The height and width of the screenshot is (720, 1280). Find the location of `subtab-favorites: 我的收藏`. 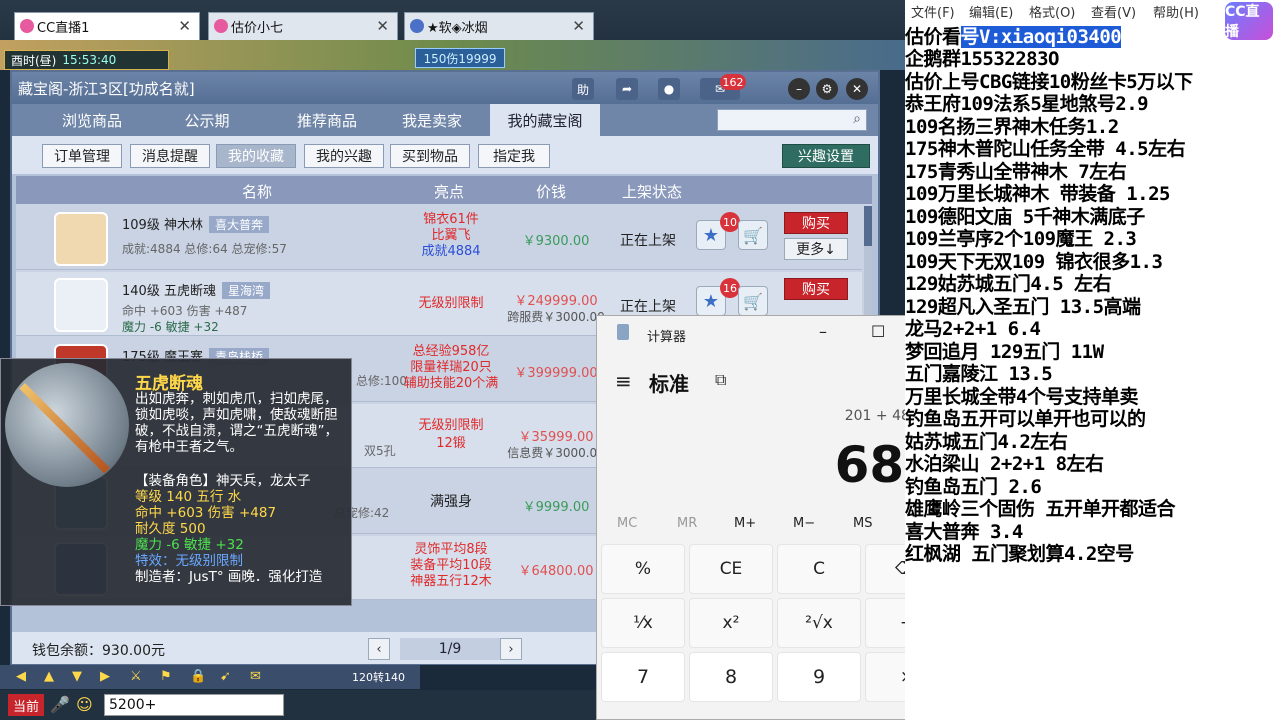

subtab-favorites: 我的收藏 is located at coordinates (256, 156).